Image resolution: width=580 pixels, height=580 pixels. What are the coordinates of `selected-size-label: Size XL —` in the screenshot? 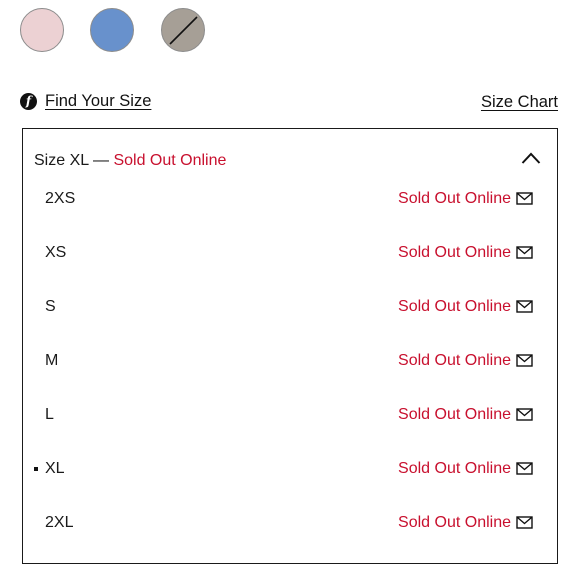 It's located at (71, 160).